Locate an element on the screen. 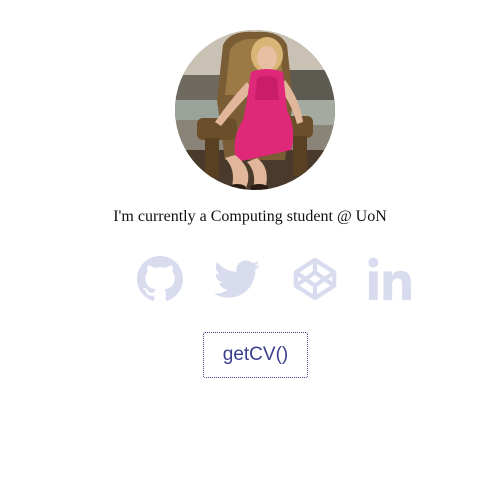 The width and height of the screenshot is (500, 482). social-links is located at coordinates (250, 279).